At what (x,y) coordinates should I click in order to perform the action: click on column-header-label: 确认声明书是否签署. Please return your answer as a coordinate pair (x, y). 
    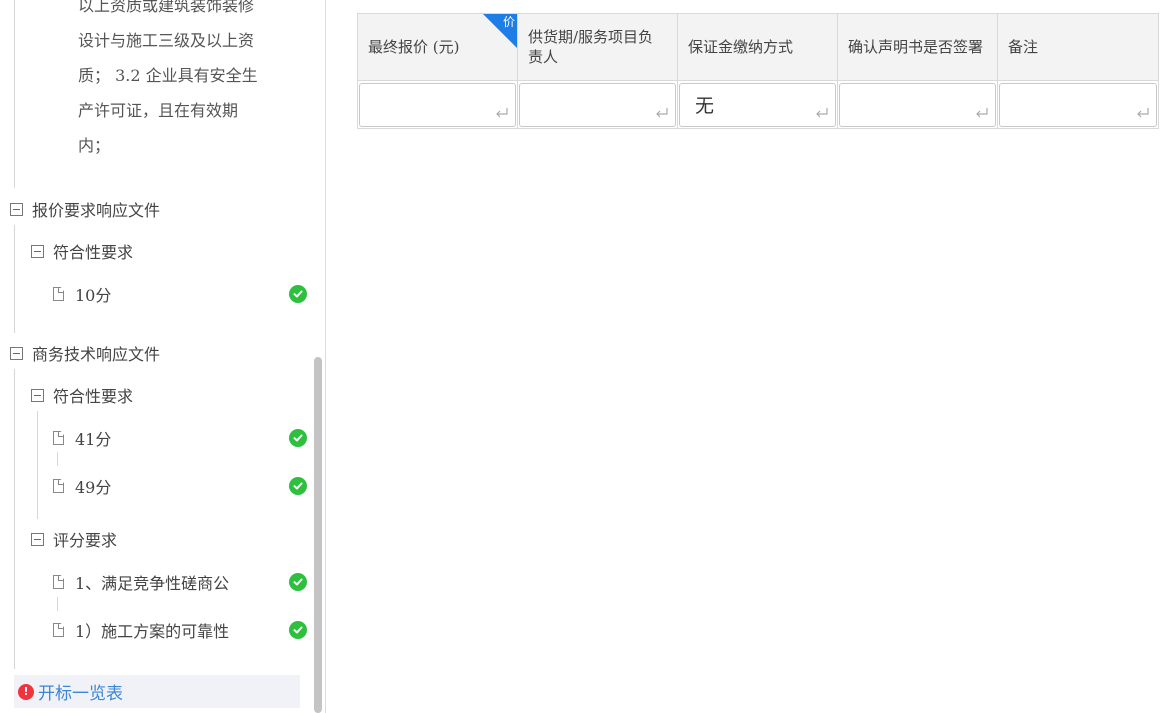
    Looking at the image, I should click on (916, 47).